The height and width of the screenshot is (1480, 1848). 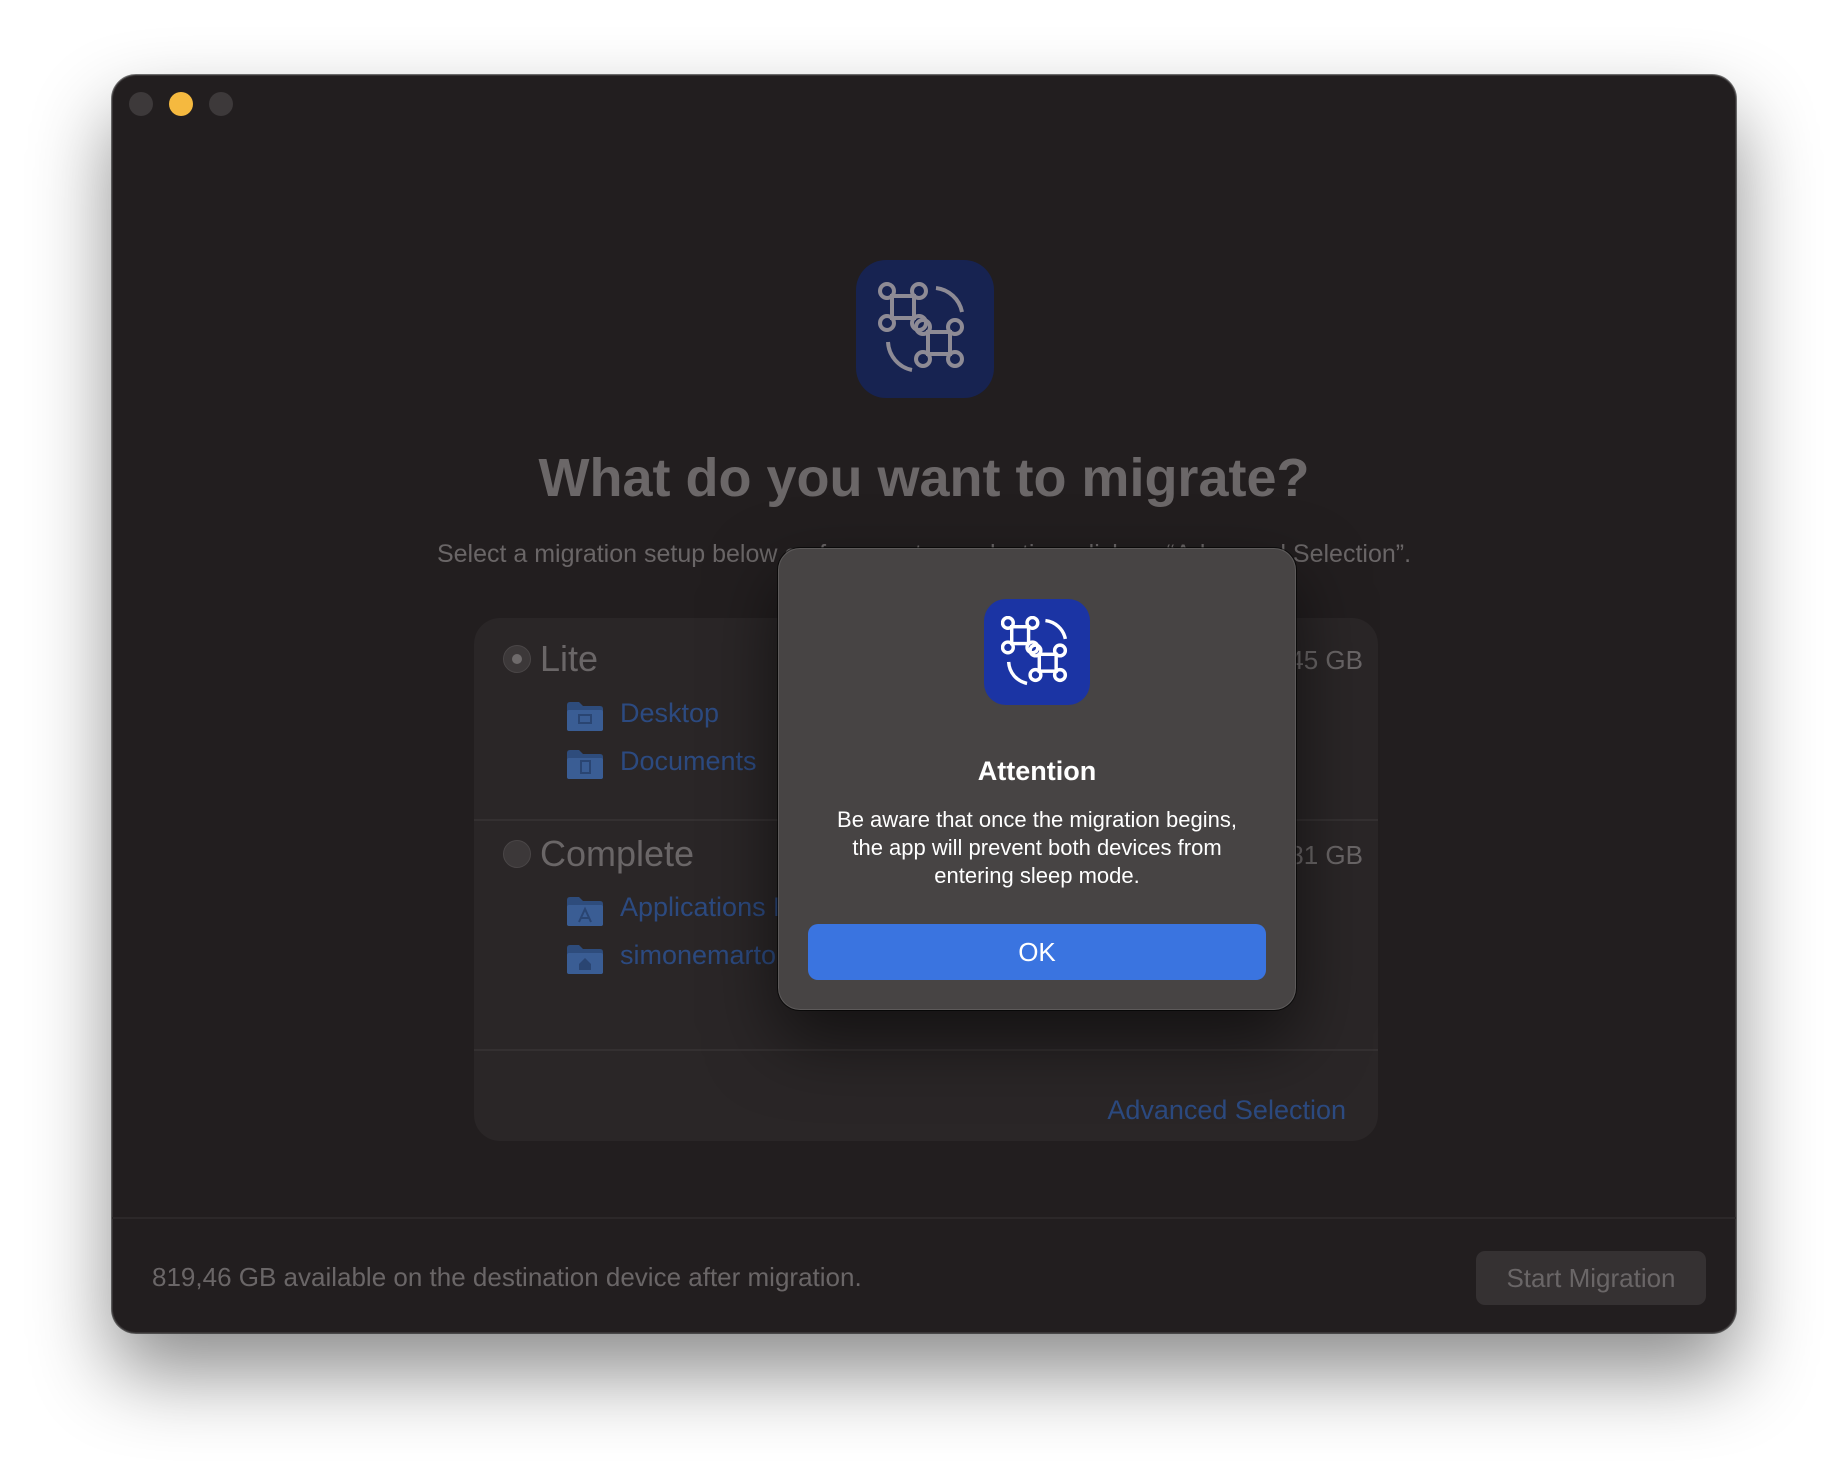 I want to click on advanced-selection-link: Advanced Selection, so click(x=1226, y=1110).